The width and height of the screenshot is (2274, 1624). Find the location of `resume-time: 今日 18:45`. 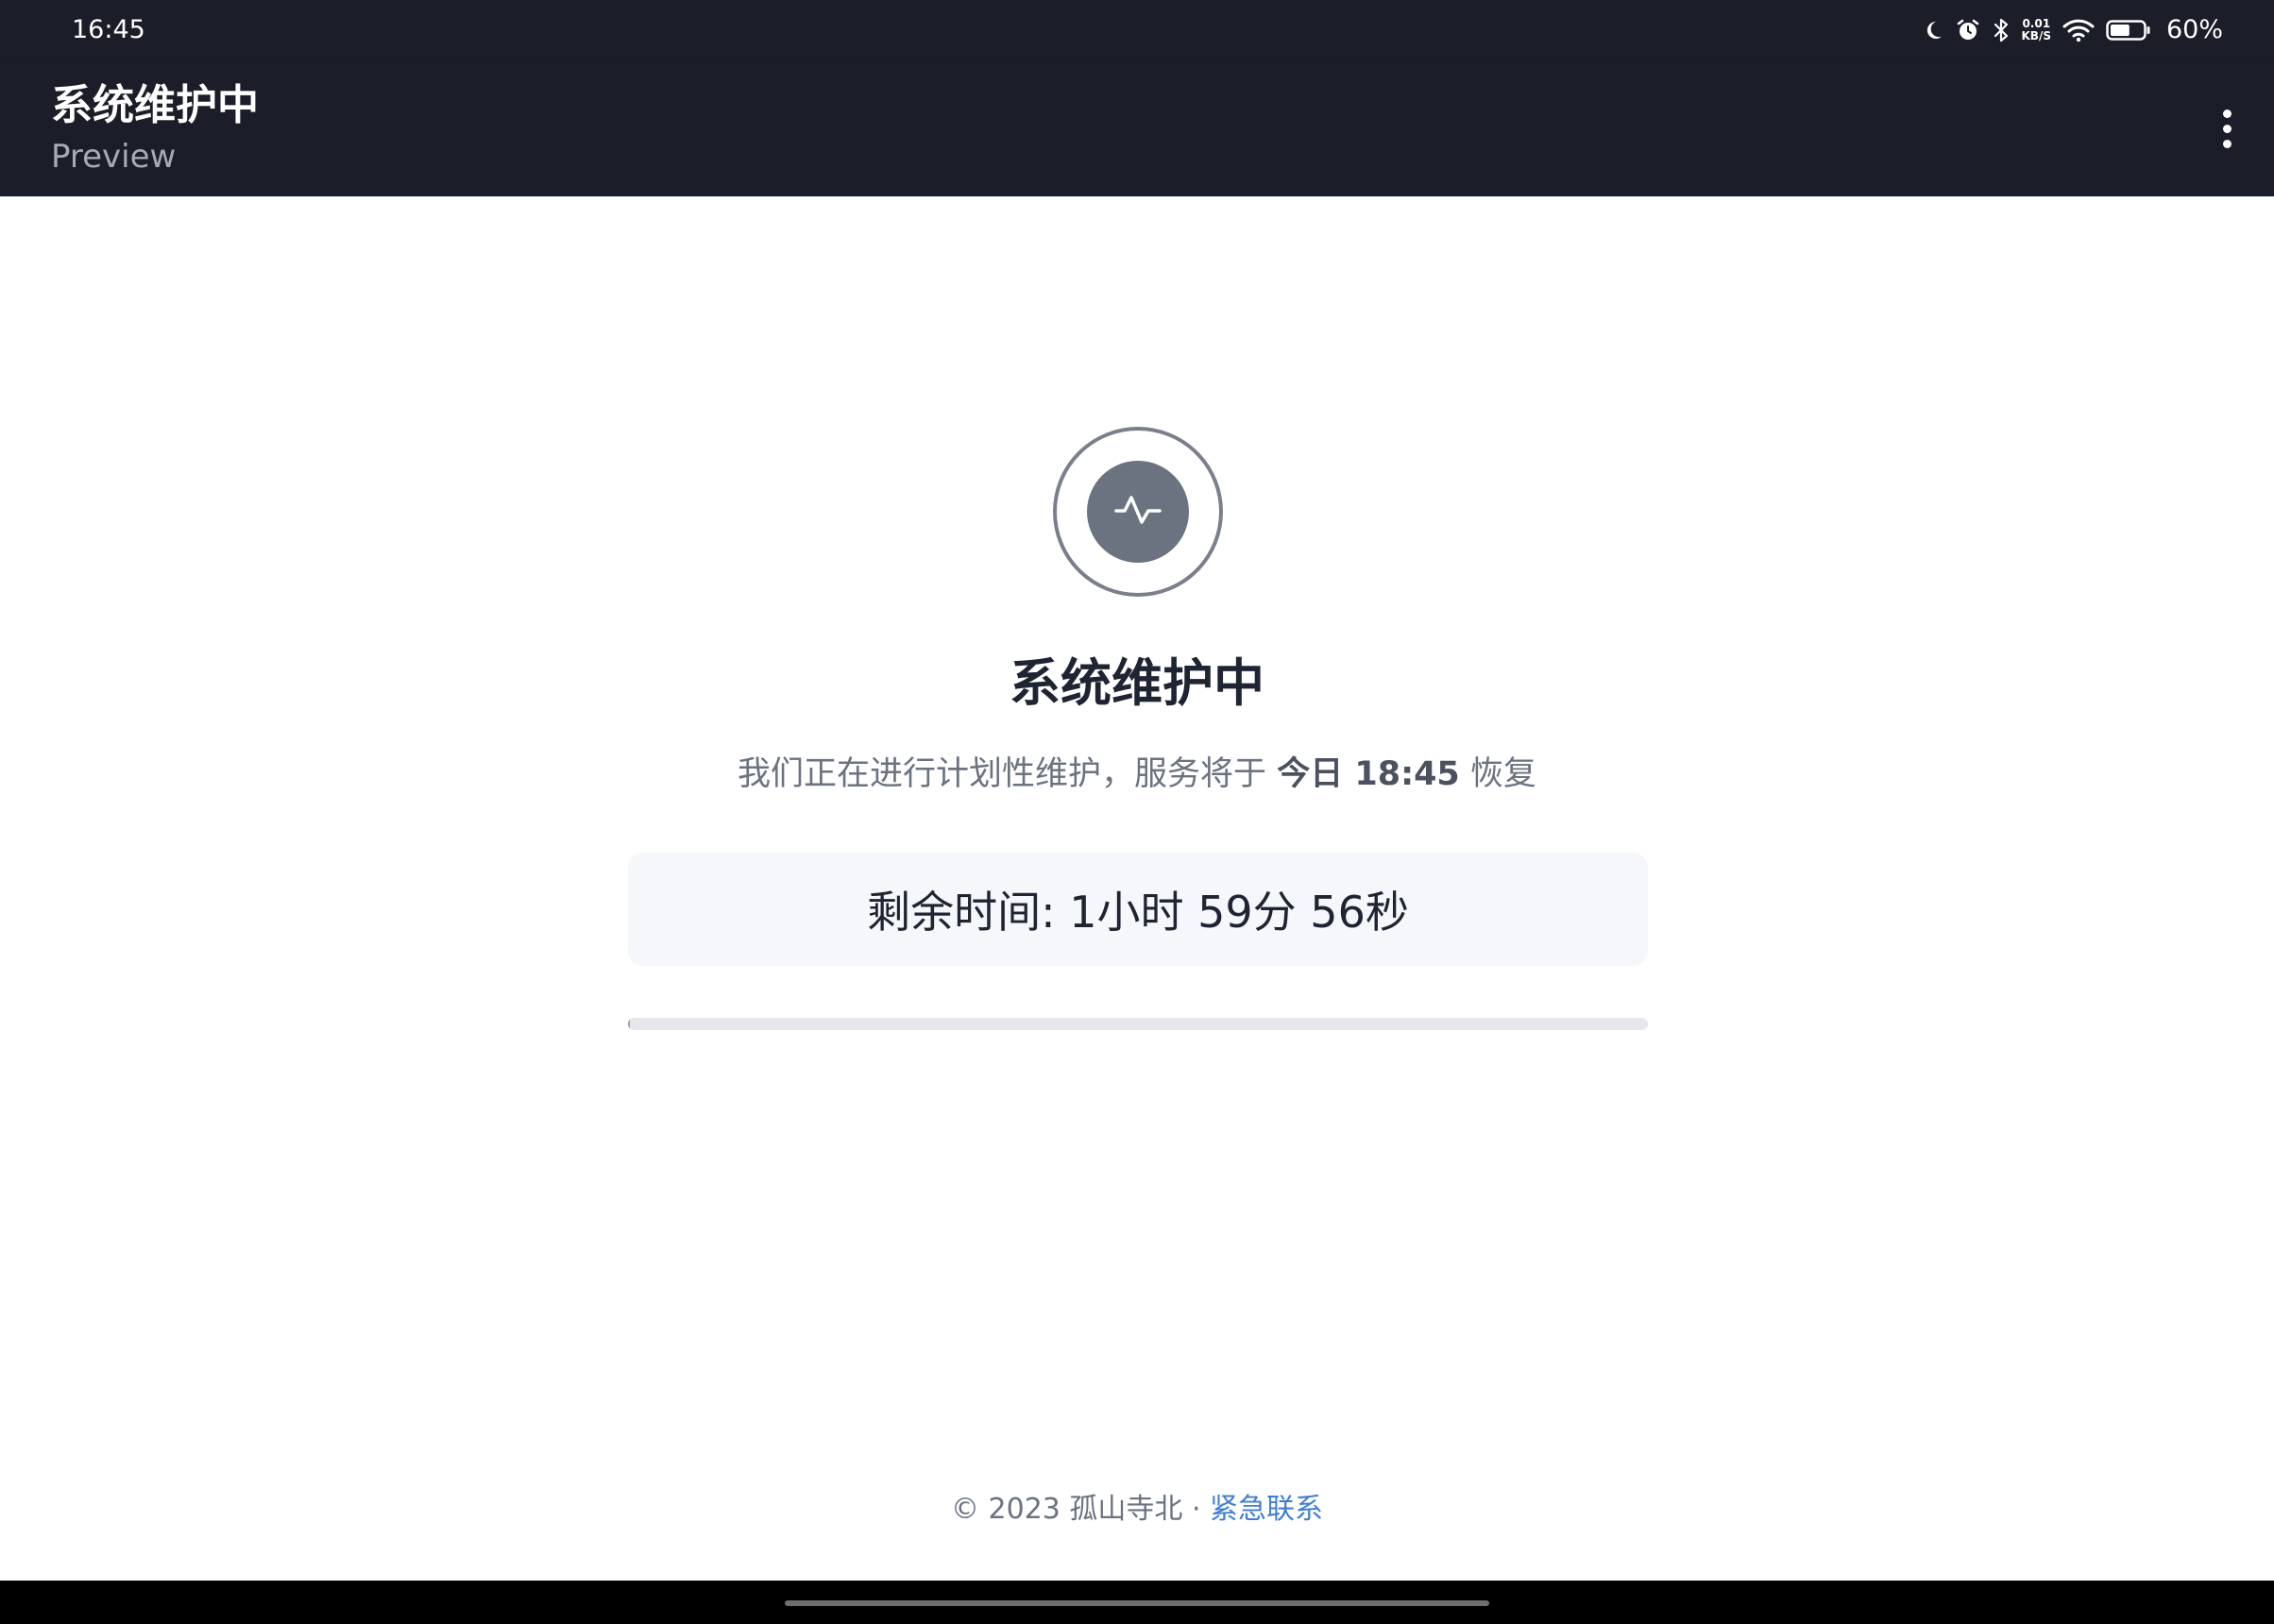

resume-time: 今日 18:45 is located at coordinates (1368, 774).